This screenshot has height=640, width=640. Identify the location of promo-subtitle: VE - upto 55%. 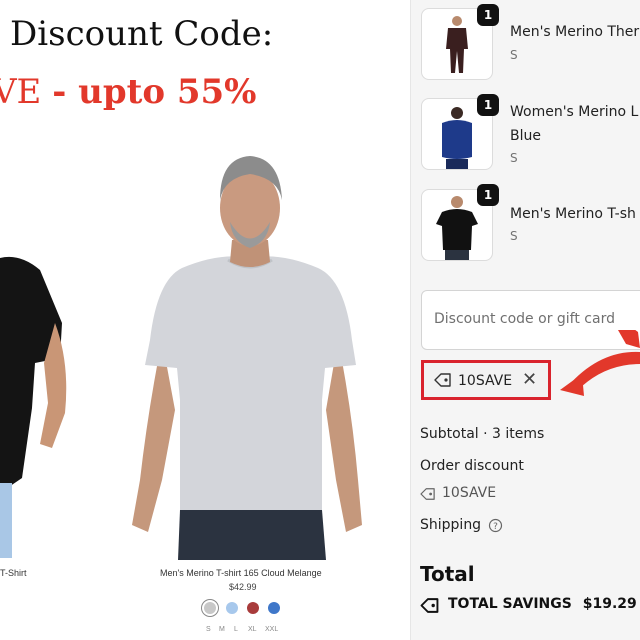
(128, 92).